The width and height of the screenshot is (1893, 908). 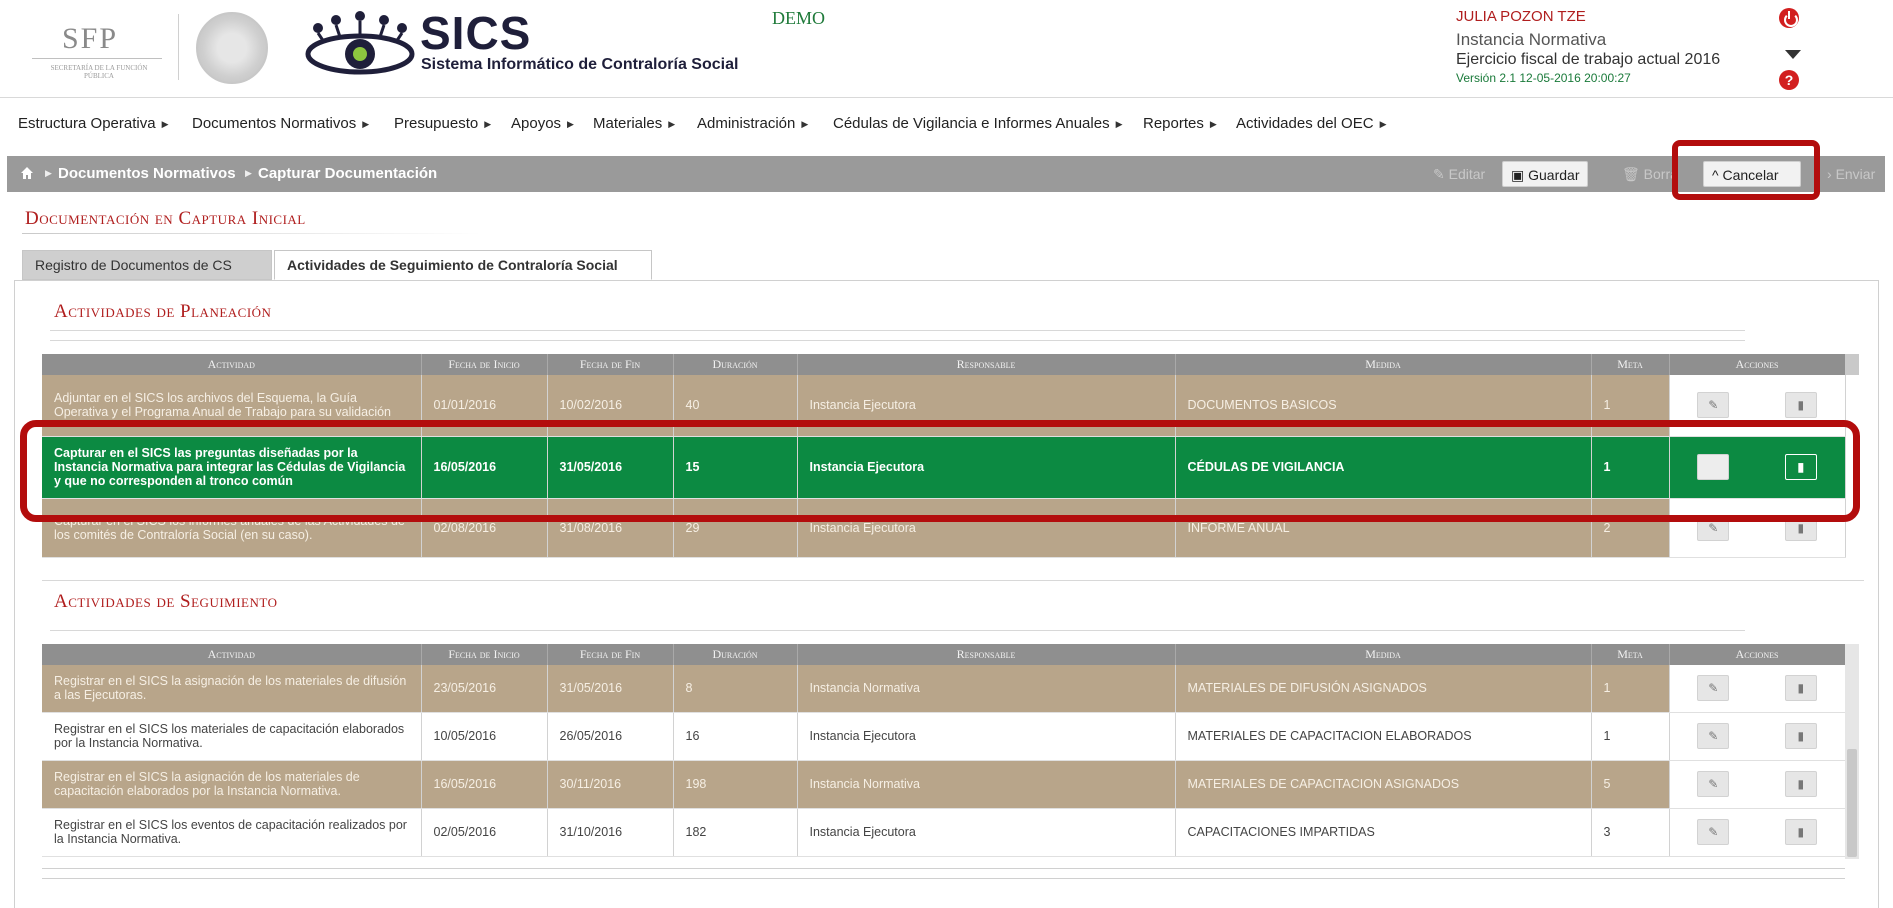 What do you see at coordinates (735, 689) in the screenshot?
I see `cell-duracion: 8` at bounding box center [735, 689].